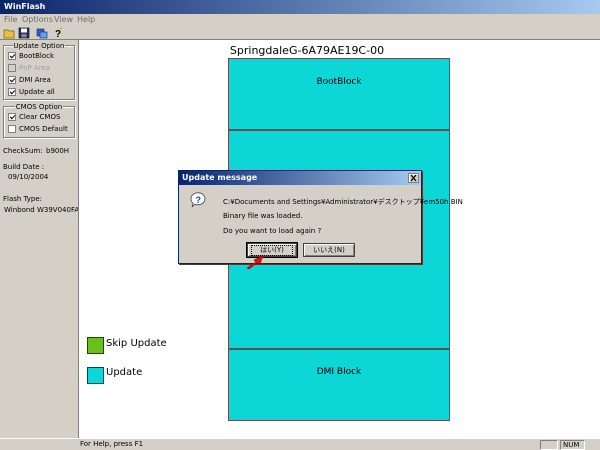  I want to click on clear-cmos-checkbox: Clear CMOS, so click(34, 117).